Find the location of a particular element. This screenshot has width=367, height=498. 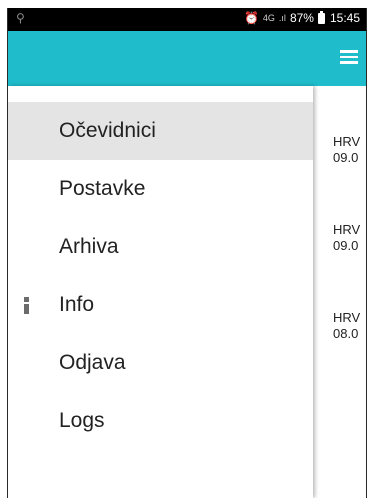

battery-icon is located at coordinates (321, 17).